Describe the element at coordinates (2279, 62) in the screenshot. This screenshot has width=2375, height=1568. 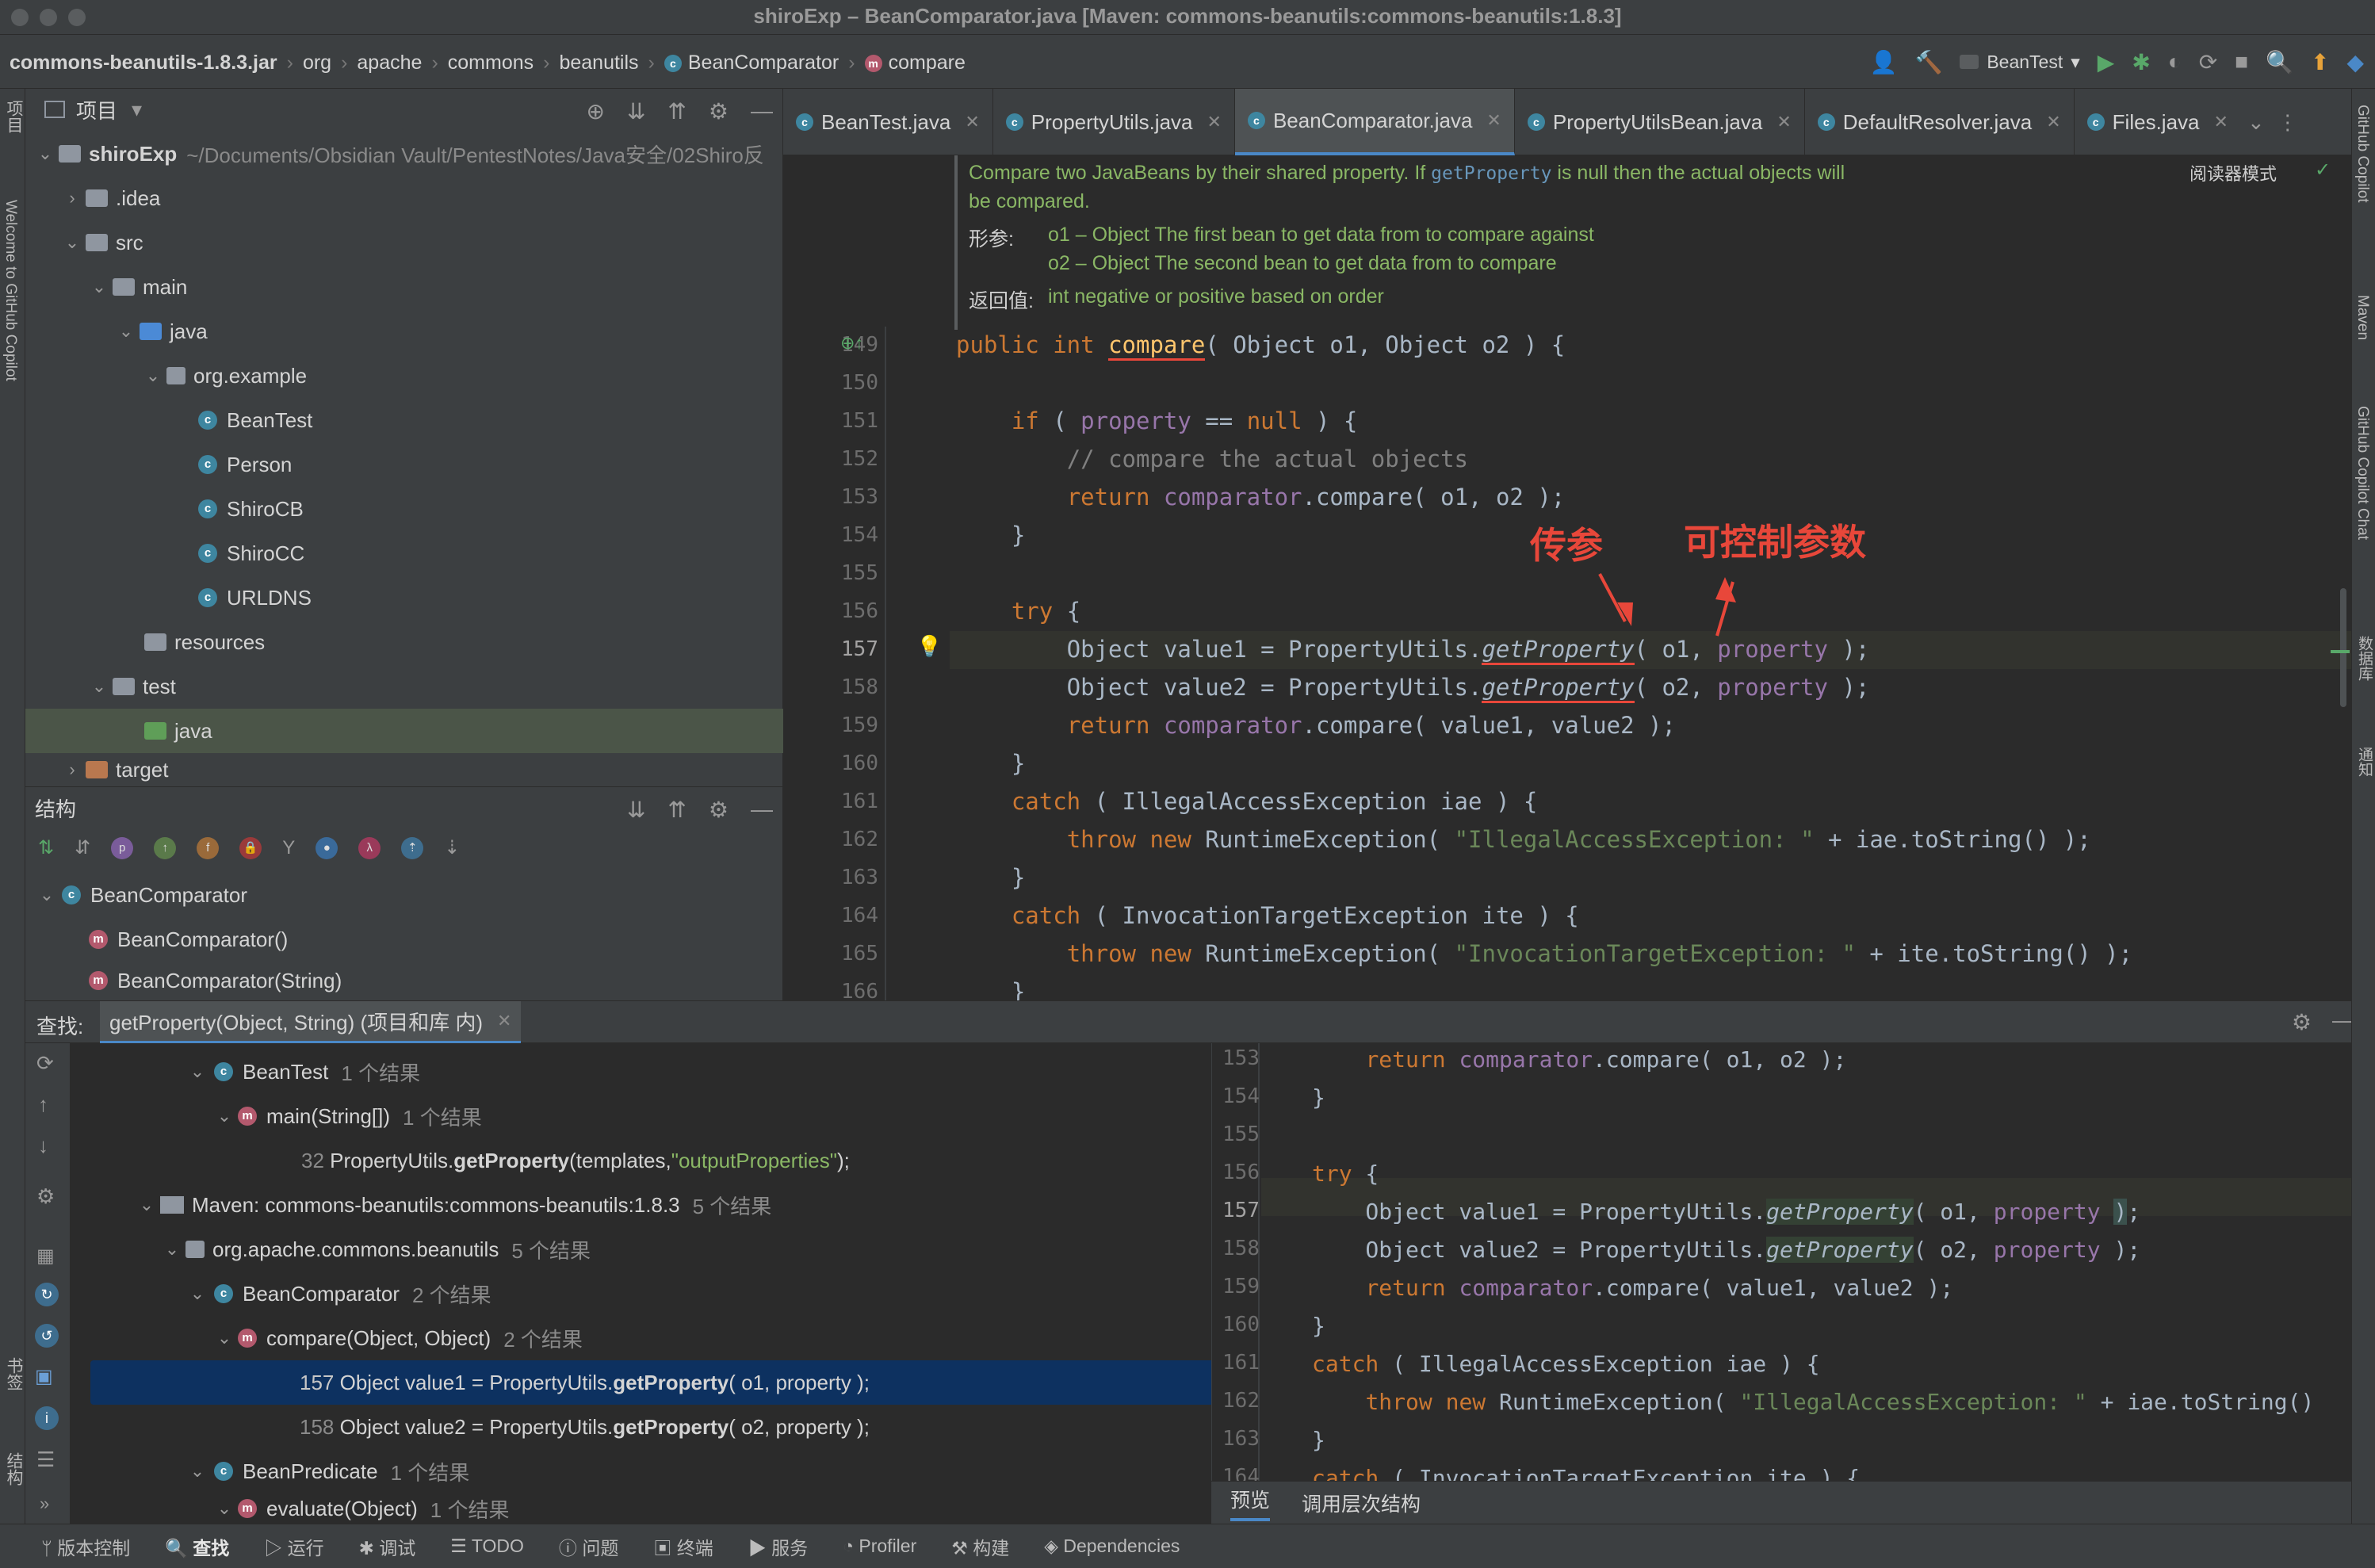
I see `search-icon: 🔍` at that location.